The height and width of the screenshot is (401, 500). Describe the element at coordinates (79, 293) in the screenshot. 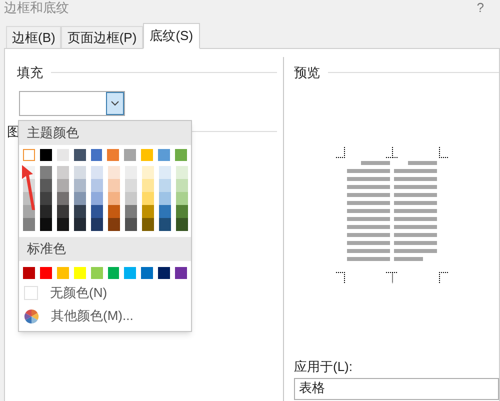

I see `no-color-label: 无颜色(N)` at that location.